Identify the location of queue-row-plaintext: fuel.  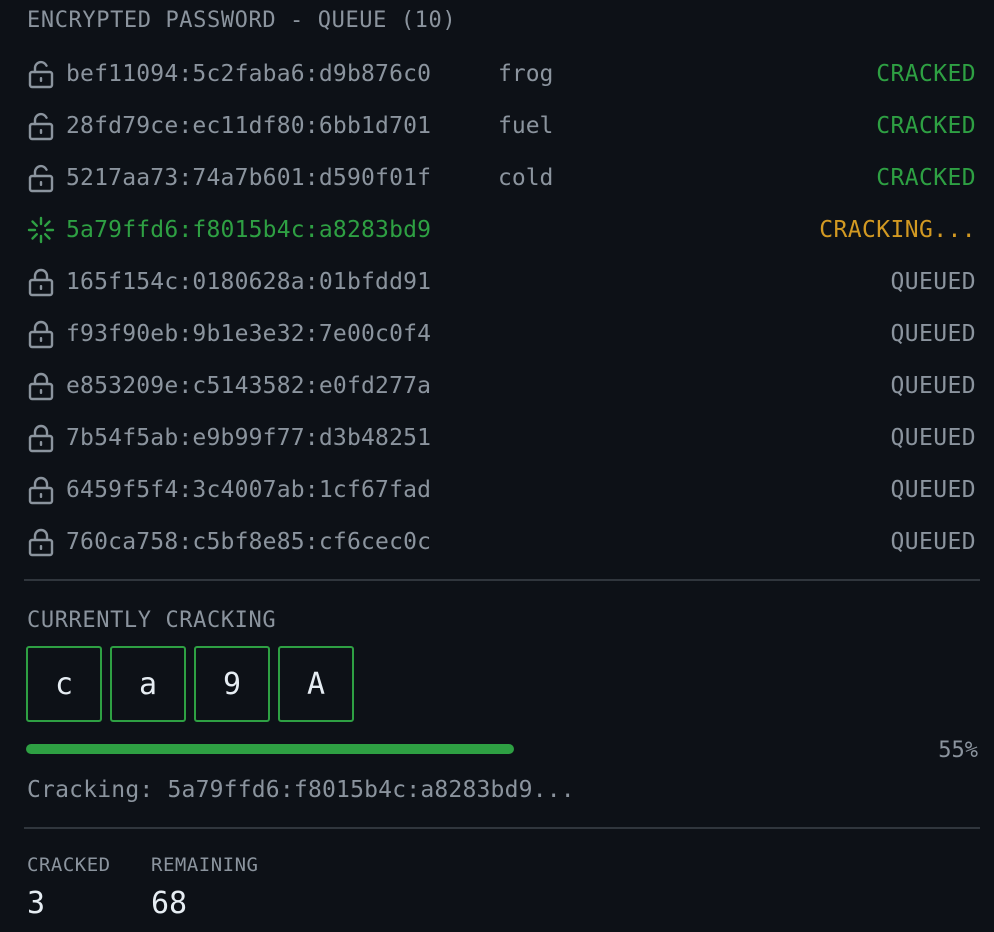
(526, 126).